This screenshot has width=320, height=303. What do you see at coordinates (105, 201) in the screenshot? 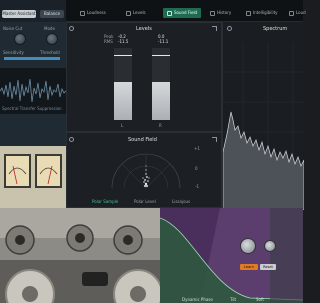
I see `mode-polar-sample: Polar Sample` at bounding box center [105, 201].